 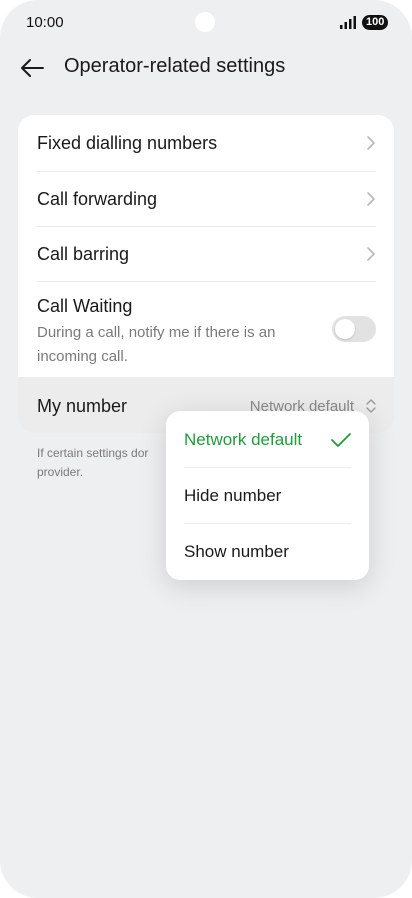 What do you see at coordinates (206, 253) in the screenshot?
I see `call-barring-row: Call barring` at bounding box center [206, 253].